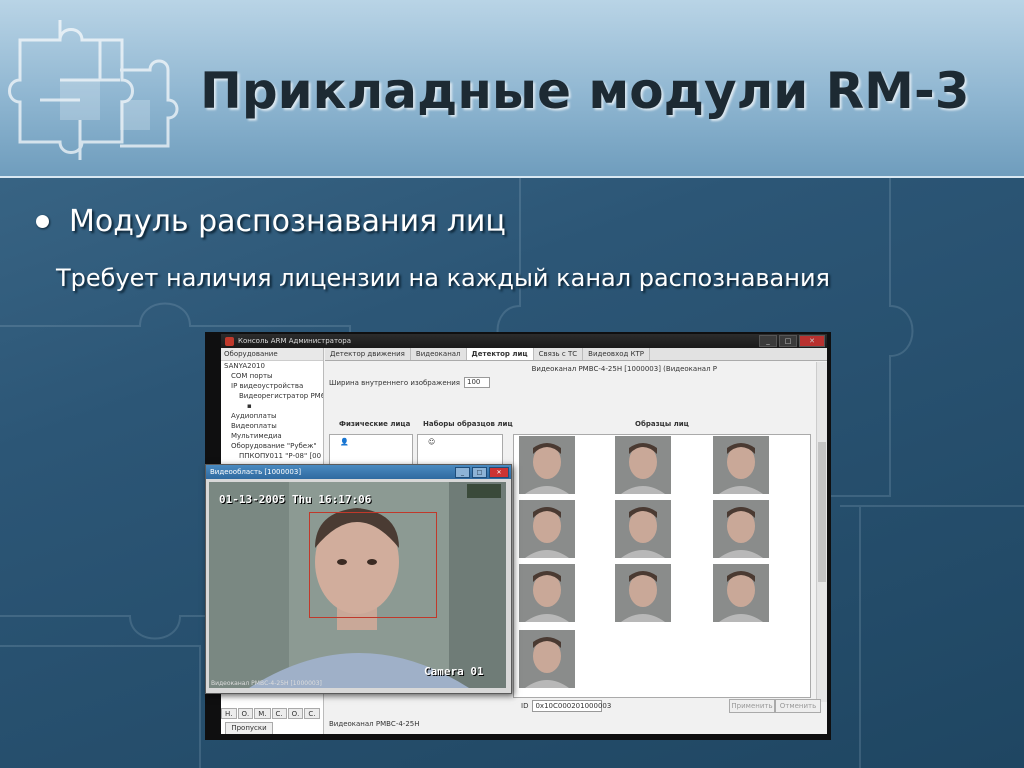 This screenshot has width=1024, height=768. I want to click on tree-item-com-ports: COM порты, so click(272, 376).